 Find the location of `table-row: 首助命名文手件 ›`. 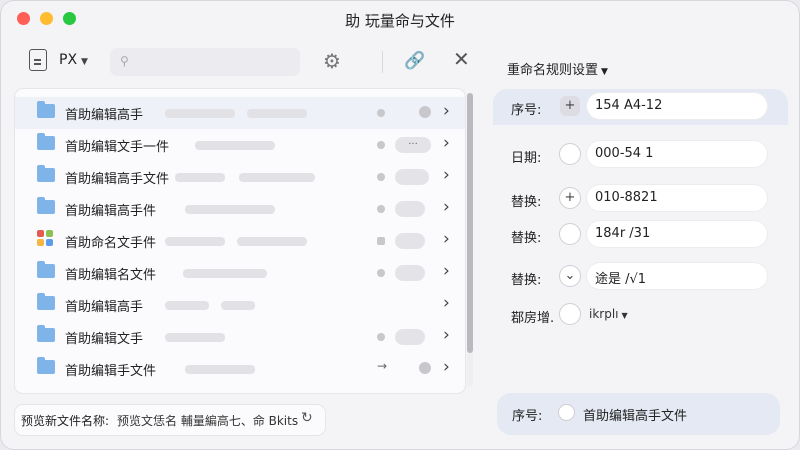

table-row: 首助命名文手件 › is located at coordinates (240, 241).